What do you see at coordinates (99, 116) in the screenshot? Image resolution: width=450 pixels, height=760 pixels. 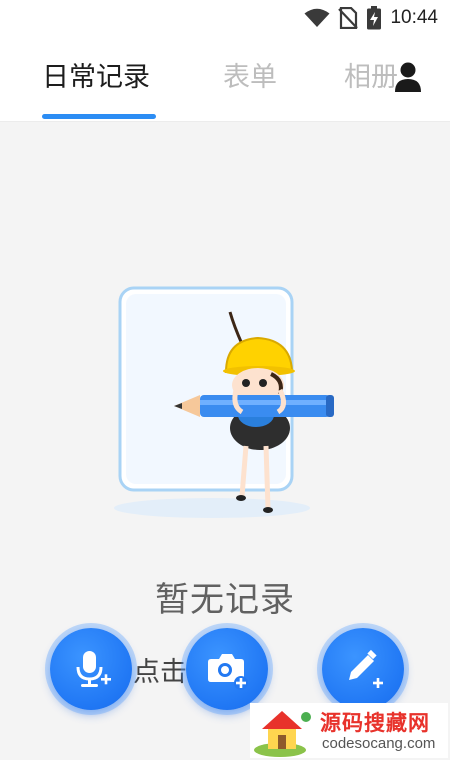 I see `active-tab-indicator` at bounding box center [99, 116].